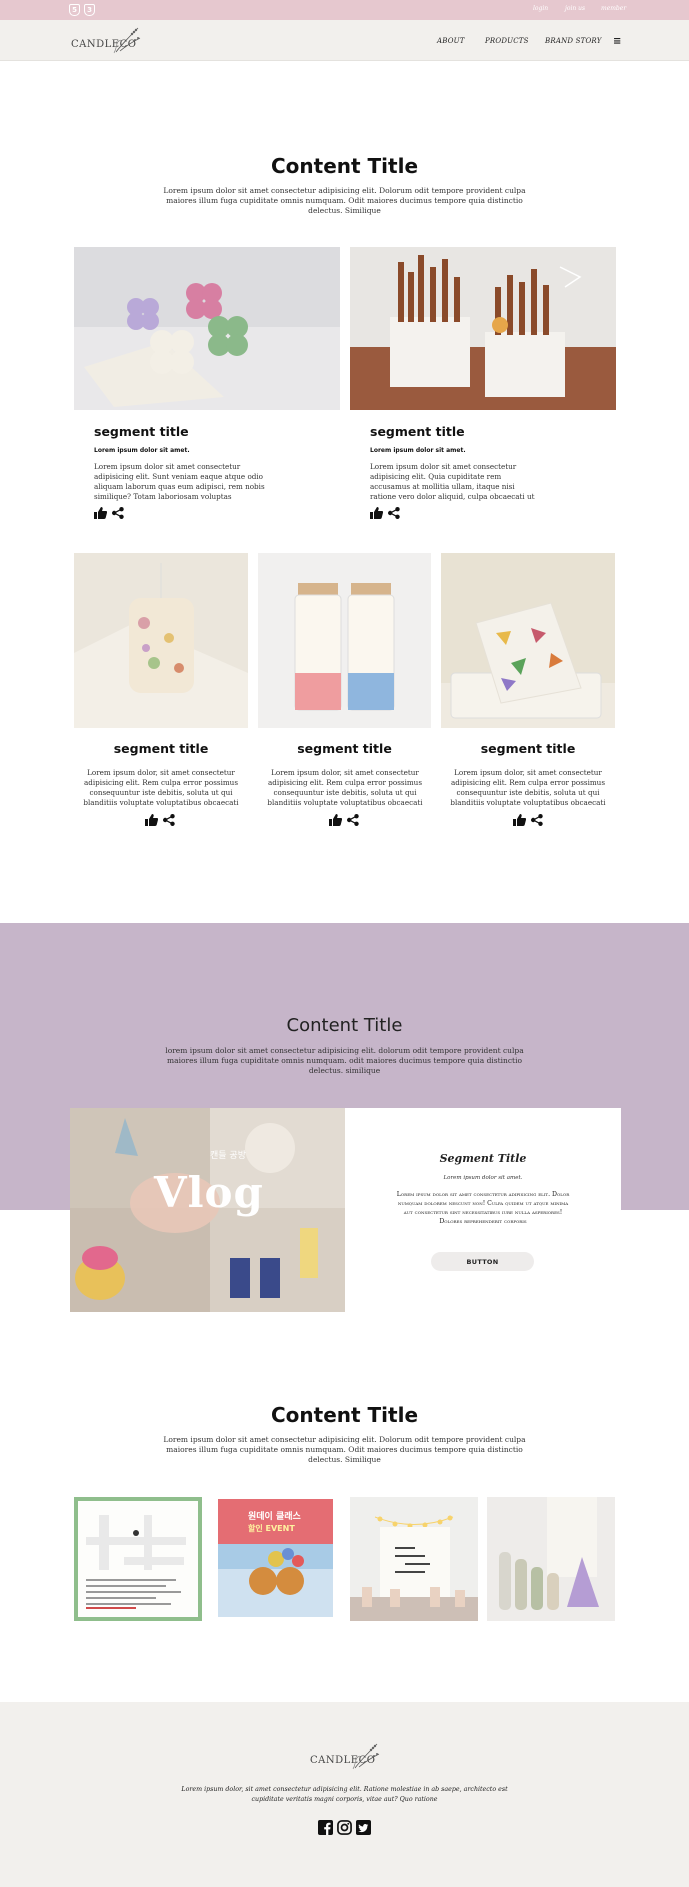  I want to click on nav-products: PRODUCTS, so click(507, 41).